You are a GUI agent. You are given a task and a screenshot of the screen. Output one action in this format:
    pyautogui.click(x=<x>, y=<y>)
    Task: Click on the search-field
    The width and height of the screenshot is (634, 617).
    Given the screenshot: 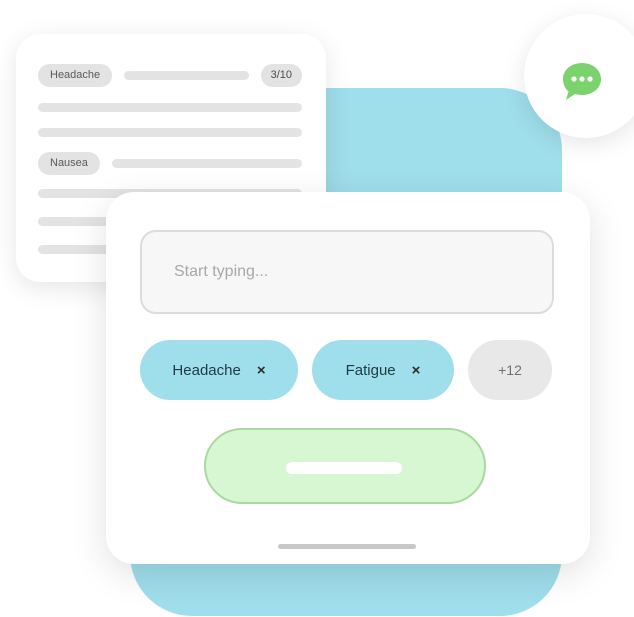 What is the action you would take?
    pyautogui.click(x=348, y=272)
    